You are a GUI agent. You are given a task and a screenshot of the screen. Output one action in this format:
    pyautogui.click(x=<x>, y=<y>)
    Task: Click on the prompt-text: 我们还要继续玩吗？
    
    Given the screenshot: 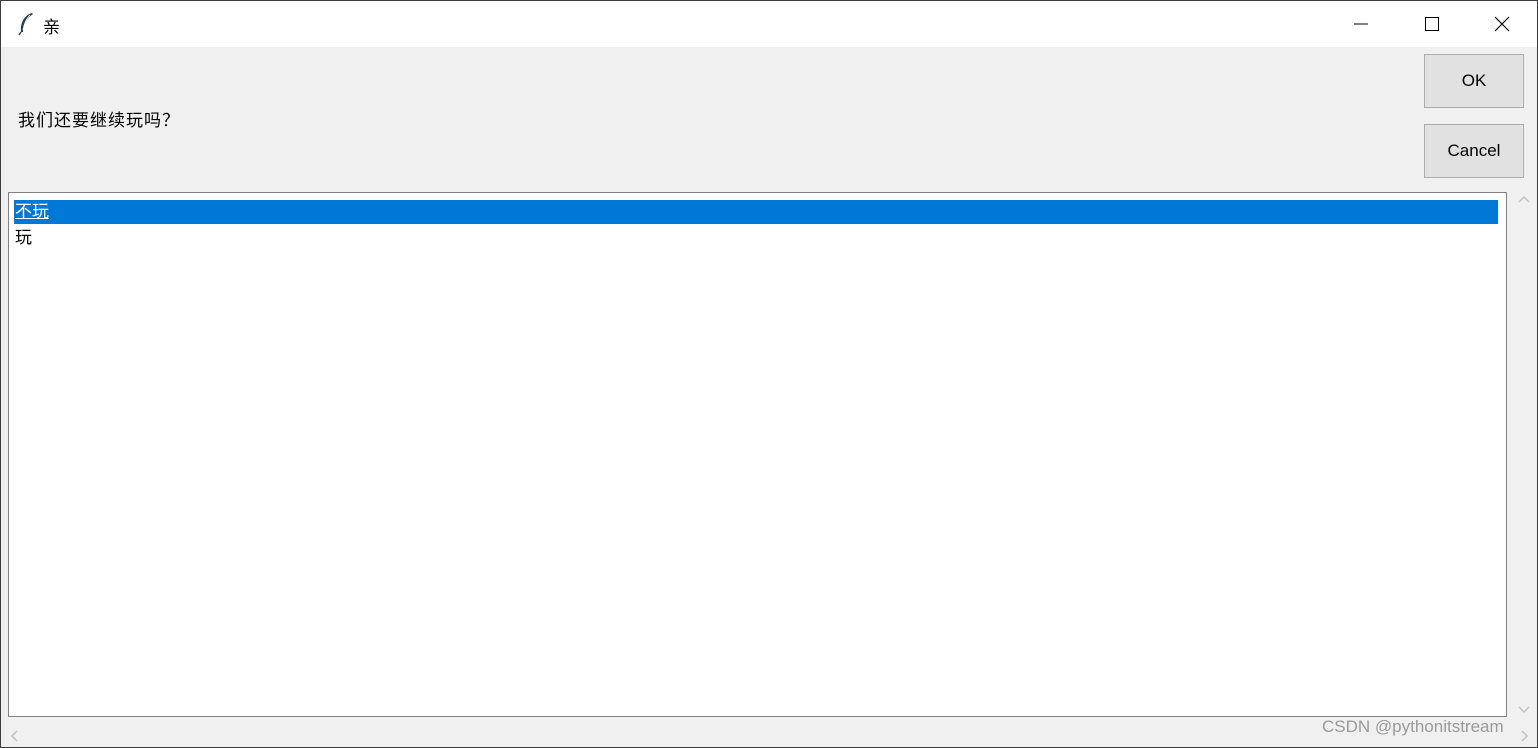 What is the action you would take?
    pyautogui.click(x=99, y=121)
    